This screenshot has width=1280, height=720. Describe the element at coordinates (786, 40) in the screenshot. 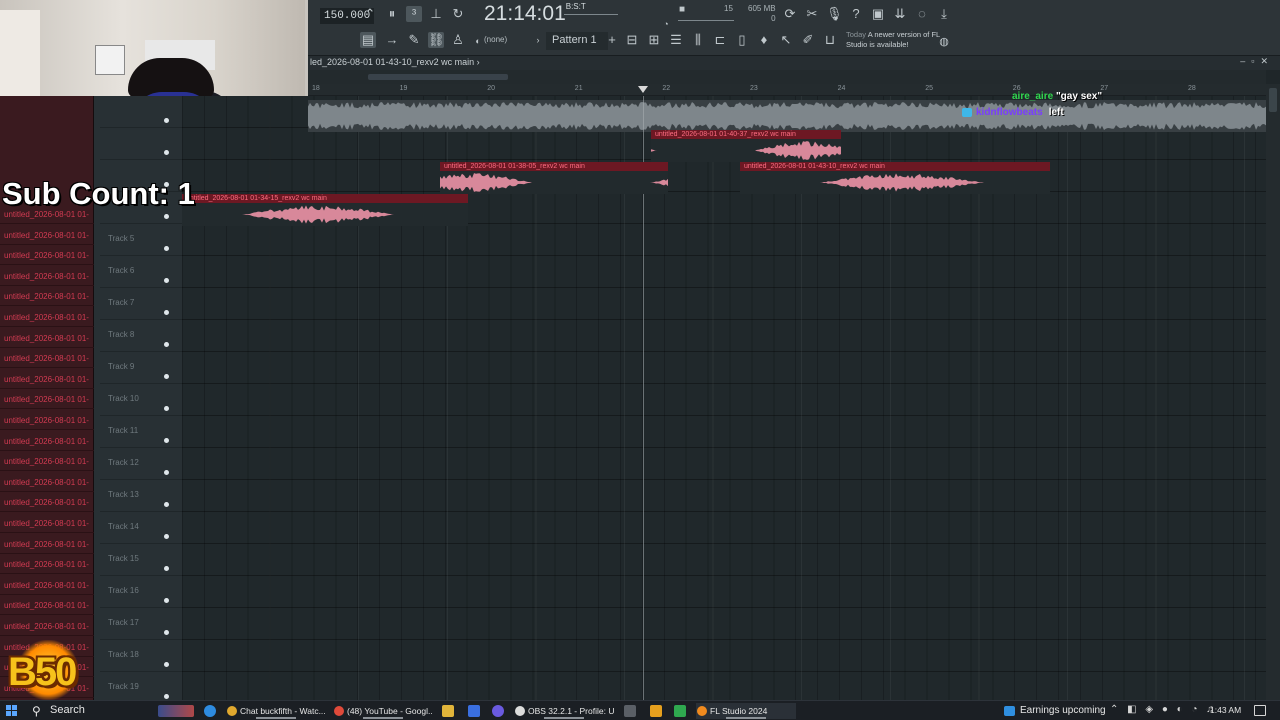

I see `cursor-icon: ↖` at that location.